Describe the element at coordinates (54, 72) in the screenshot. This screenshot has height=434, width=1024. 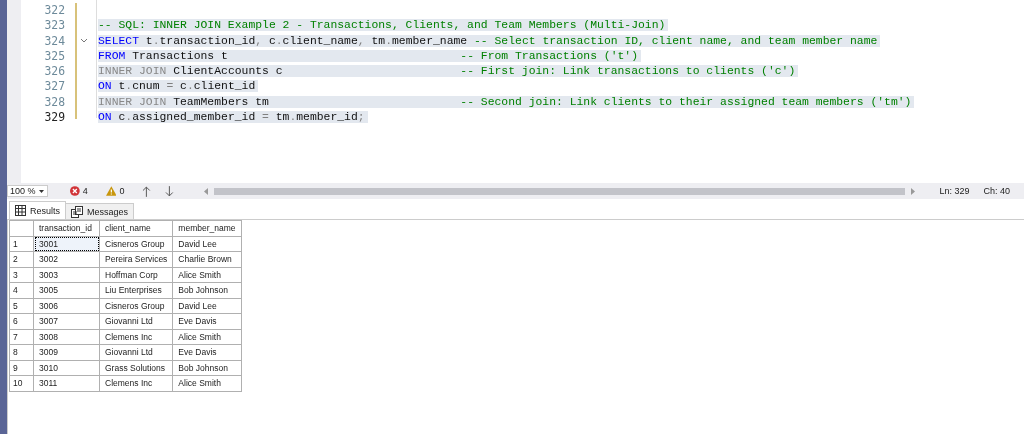
I see `line-number: 326` at that location.